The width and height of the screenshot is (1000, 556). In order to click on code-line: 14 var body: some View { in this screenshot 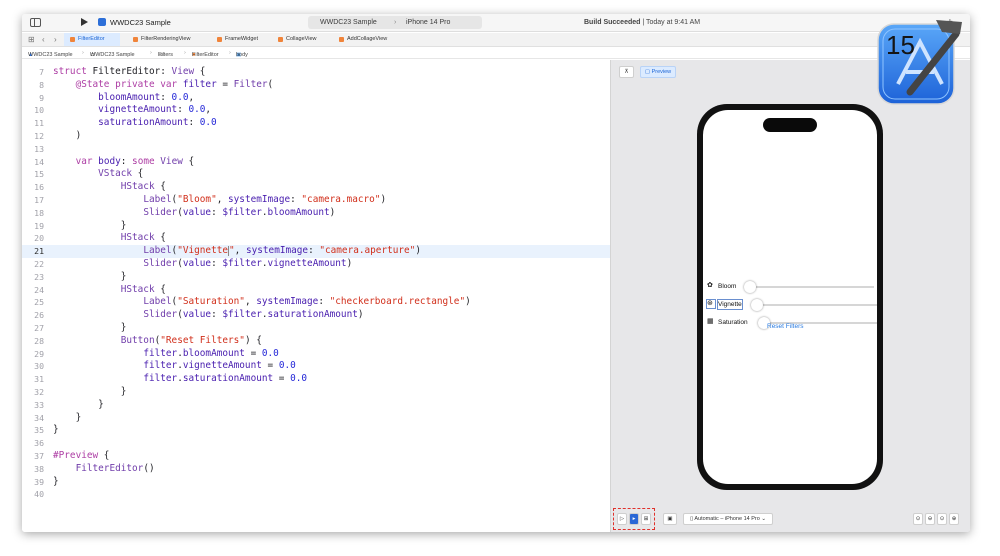, I will do `click(316, 162)`.